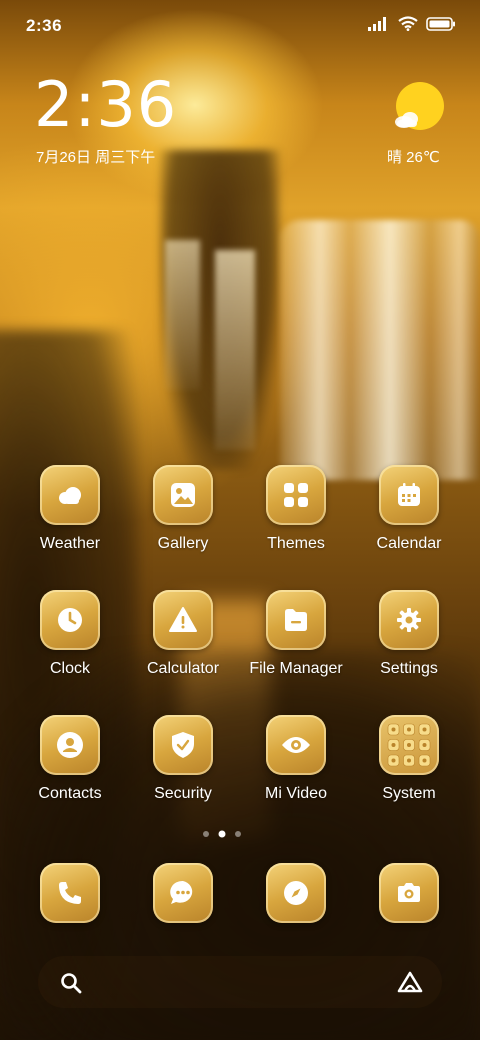 The image size is (480, 1040). Describe the element at coordinates (70, 793) in the screenshot. I see `app-label: Contacts` at that location.